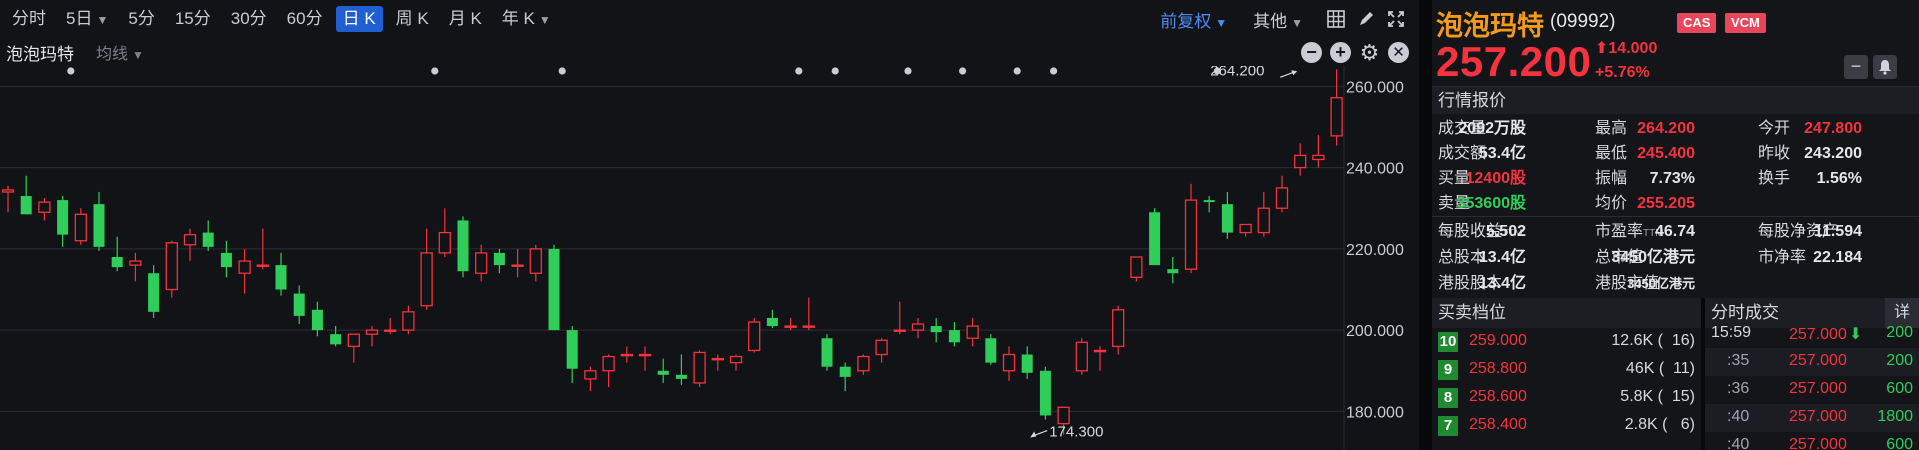 The image size is (1919, 450). What do you see at coordinates (1396, 19) in the screenshot?
I see `fullscreen-icon` at bounding box center [1396, 19].